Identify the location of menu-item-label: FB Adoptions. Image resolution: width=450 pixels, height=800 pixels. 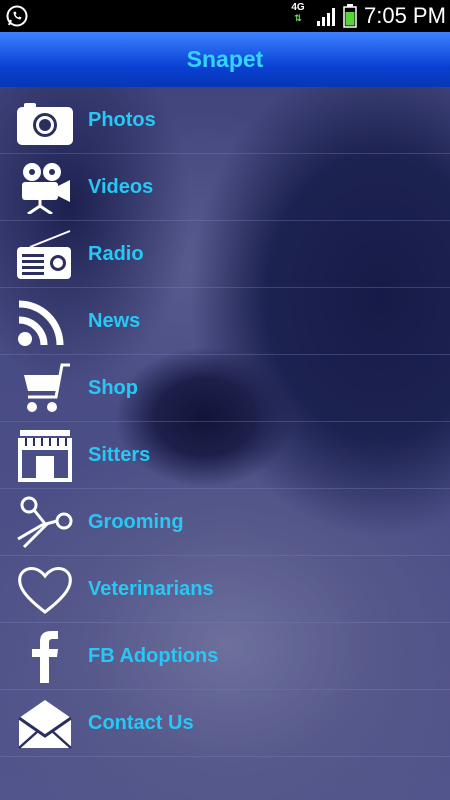
(153, 656).